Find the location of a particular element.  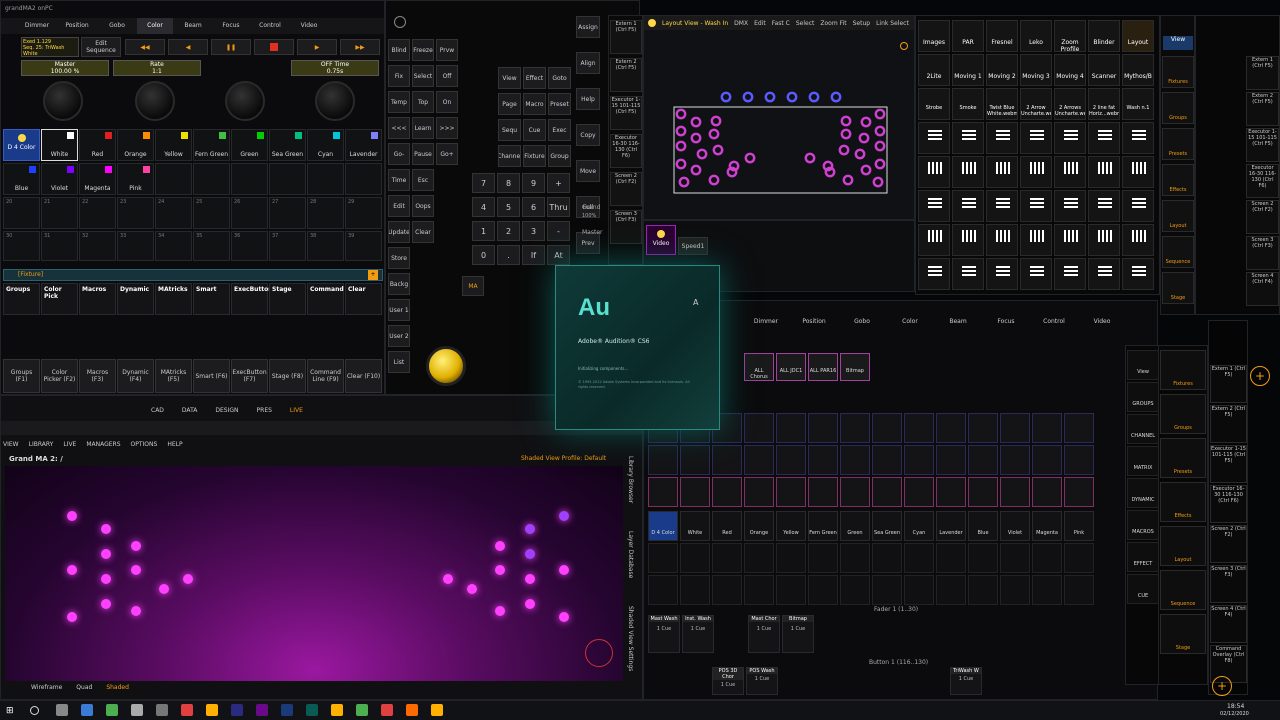

numpad-key: 5 is located at coordinates (508, 207).